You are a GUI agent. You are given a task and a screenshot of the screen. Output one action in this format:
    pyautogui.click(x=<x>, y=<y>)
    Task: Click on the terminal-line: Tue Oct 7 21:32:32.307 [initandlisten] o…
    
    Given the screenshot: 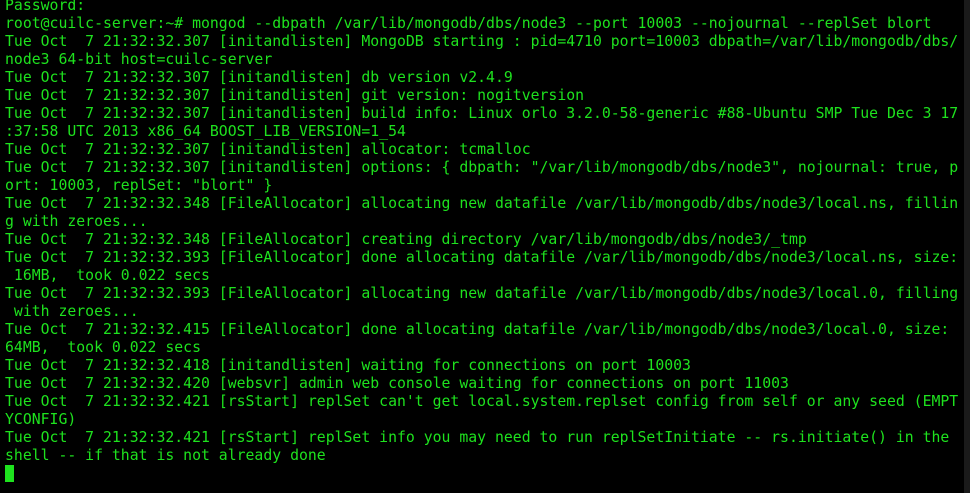 What is the action you would take?
    pyautogui.click(x=482, y=167)
    